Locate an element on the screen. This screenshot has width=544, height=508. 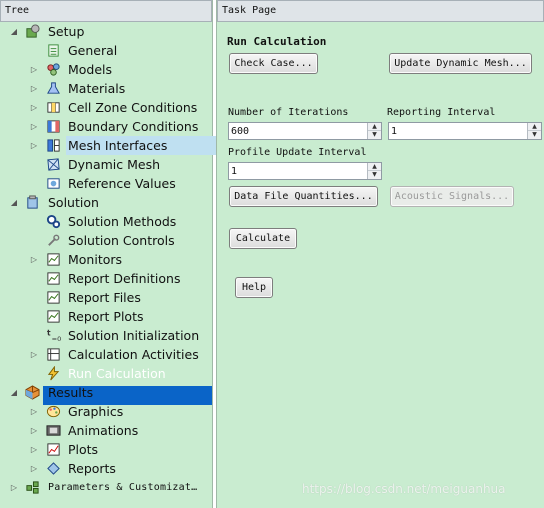
tree-item-calculation-activities: ▷ Calculation Activities is located at coordinates (106, 354).